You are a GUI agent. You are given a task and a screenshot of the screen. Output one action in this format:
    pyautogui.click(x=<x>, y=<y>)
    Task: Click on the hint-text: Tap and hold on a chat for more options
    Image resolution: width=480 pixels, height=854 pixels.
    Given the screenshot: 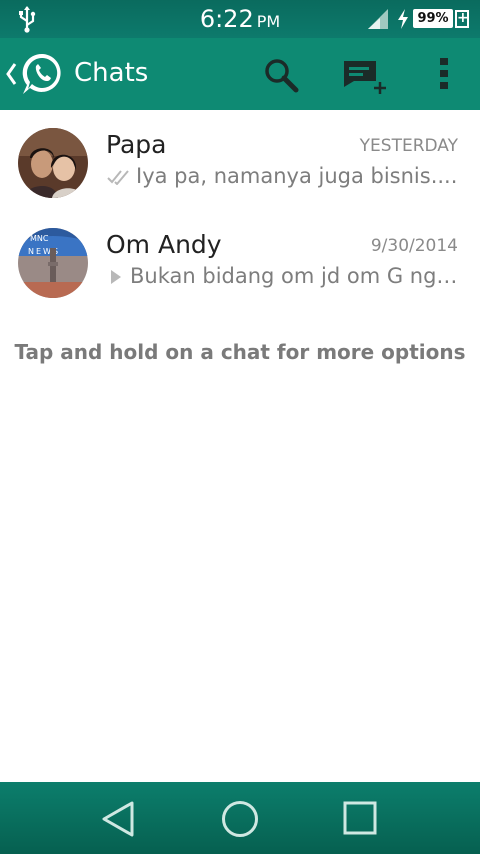 What is the action you would take?
    pyautogui.click(x=240, y=352)
    